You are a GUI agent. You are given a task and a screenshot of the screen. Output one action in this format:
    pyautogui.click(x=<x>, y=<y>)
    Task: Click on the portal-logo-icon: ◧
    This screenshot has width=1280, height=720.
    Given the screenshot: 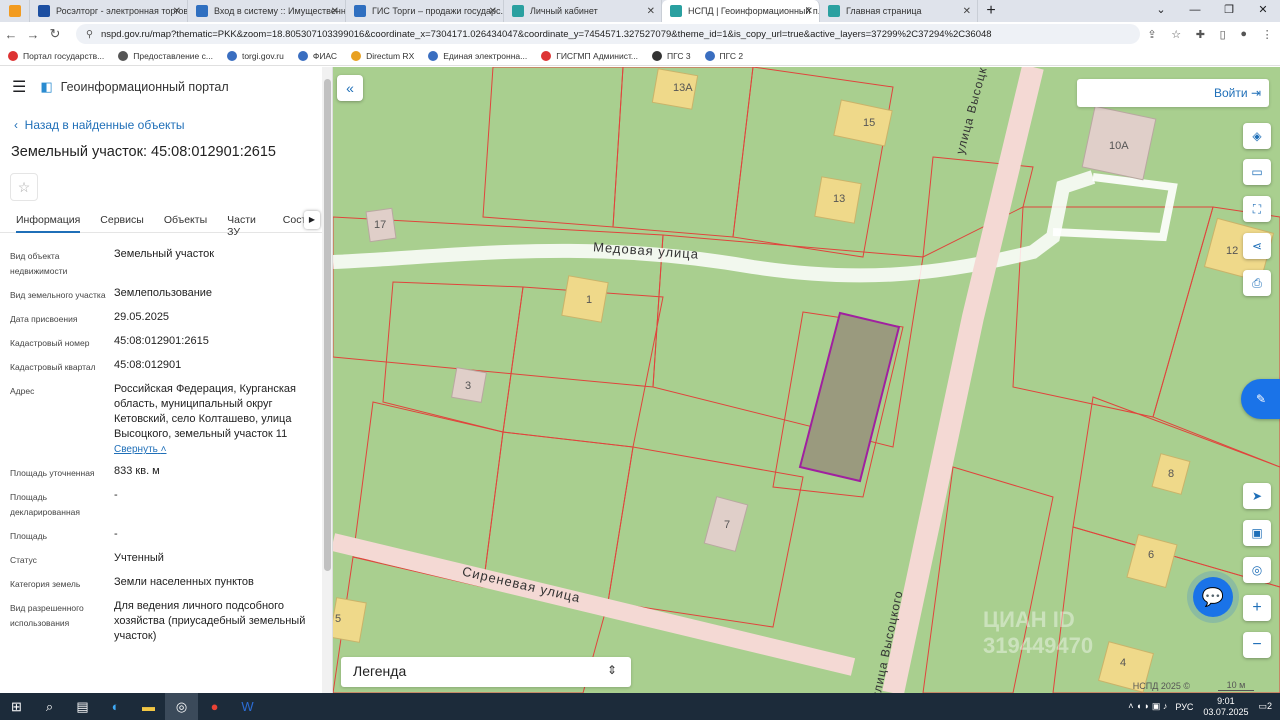 What is the action you would take?
    pyautogui.click(x=46, y=86)
    